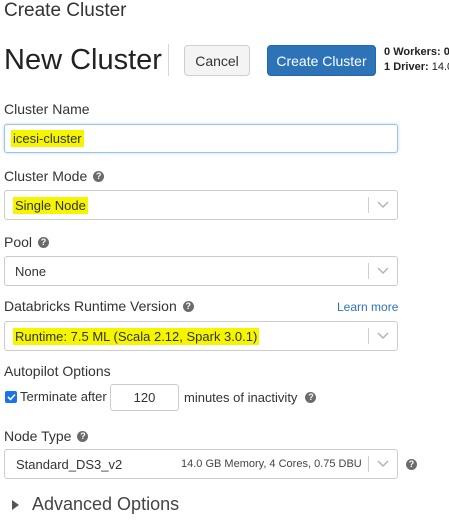  Describe the element at coordinates (11, 396) in the screenshot. I see `terminate-checkbox` at that location.